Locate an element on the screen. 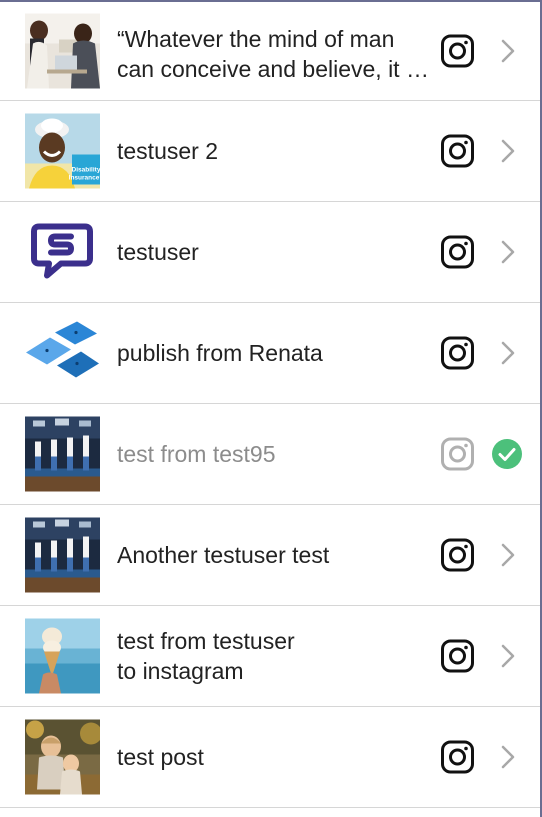  post-title: test from test95 is located at coordinates (273, 454).